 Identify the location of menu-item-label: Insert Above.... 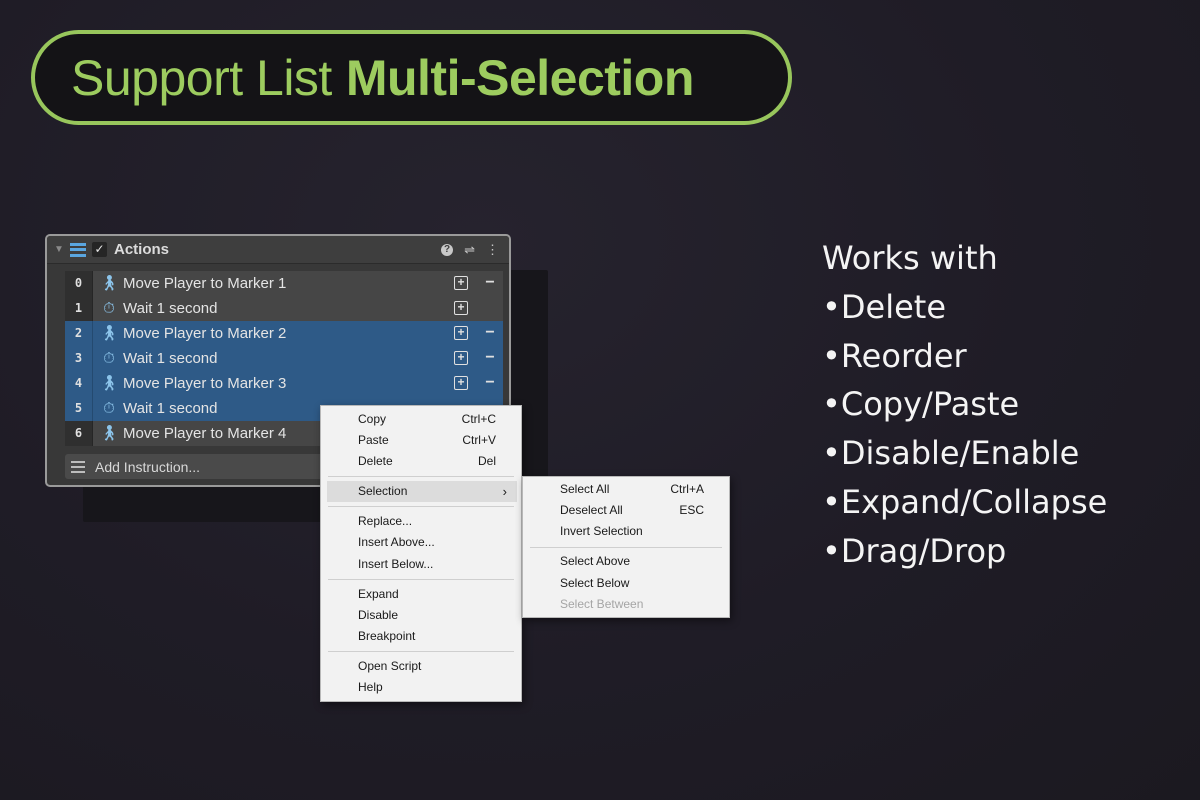
(396, 542).